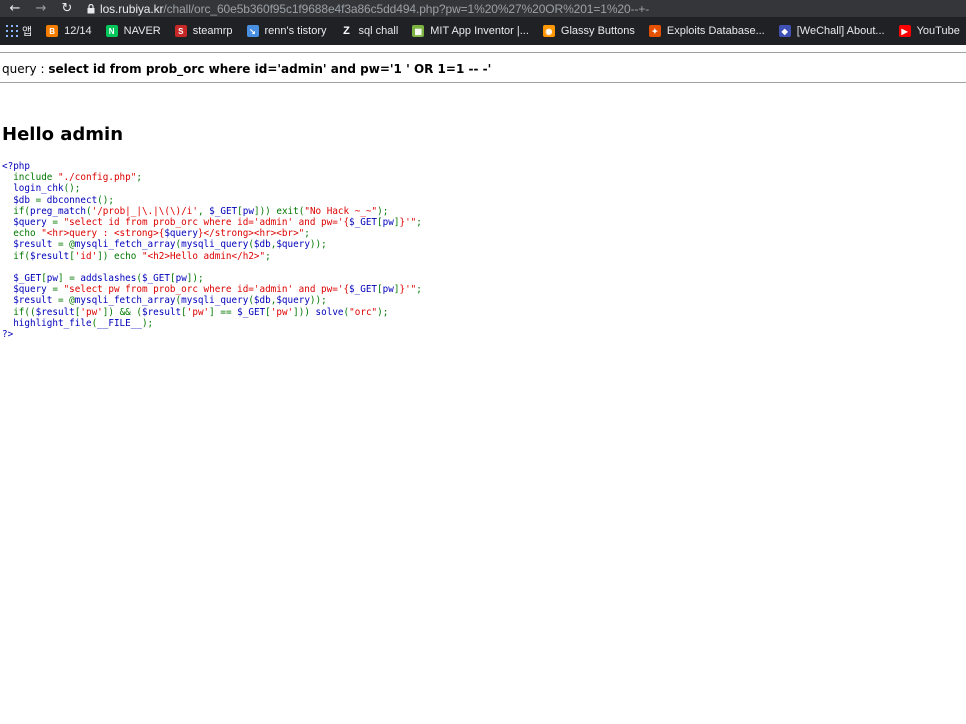 The width and height of the screenshot is (966, 724). What do you see at coordinates (69, 279) in the screenshot?
I see `code-token: ] =` at bounding box center [69, 279].